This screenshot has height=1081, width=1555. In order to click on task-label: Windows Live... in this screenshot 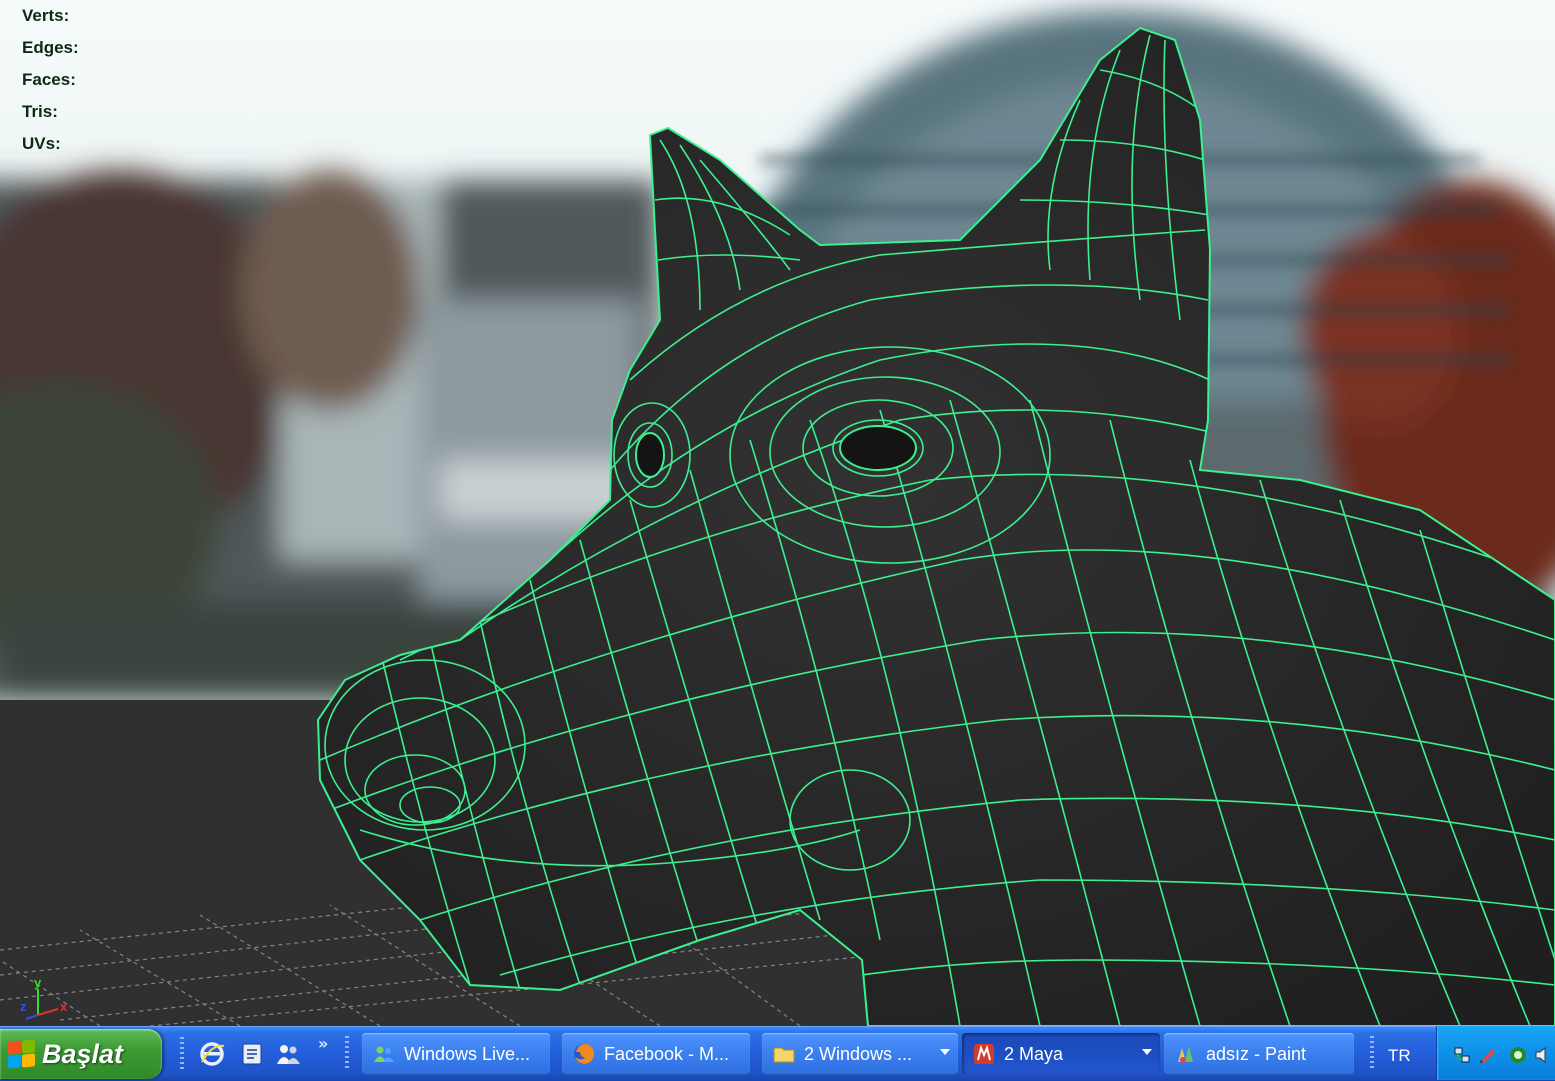, I will do `click(467, 1053)`.